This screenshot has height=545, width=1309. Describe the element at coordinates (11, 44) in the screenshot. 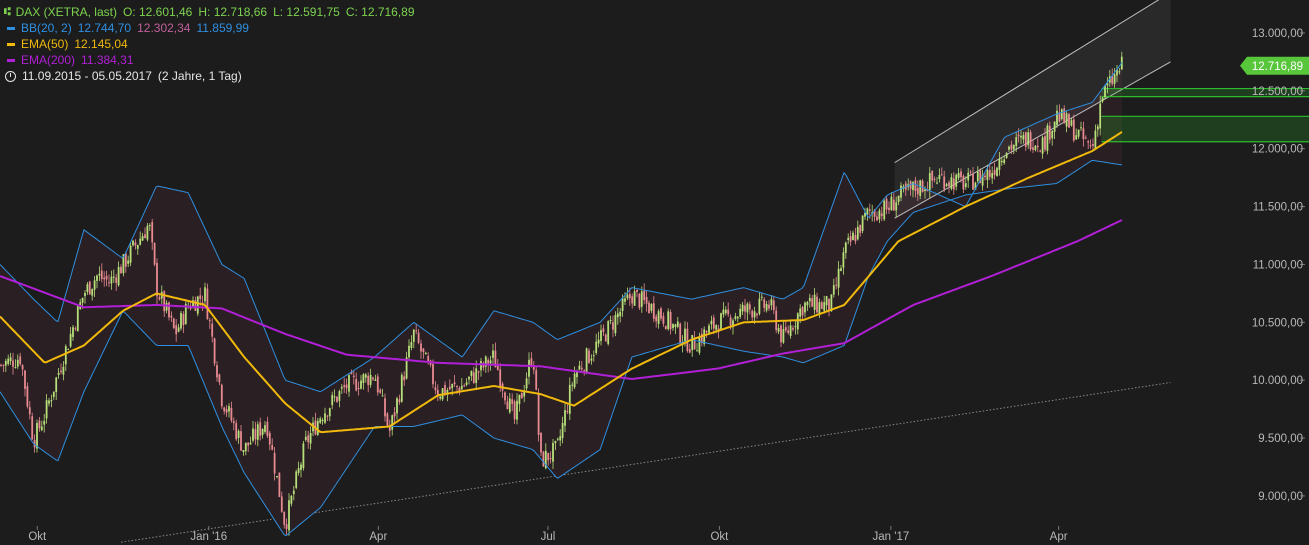

I see `ema50-swatch` at that location.